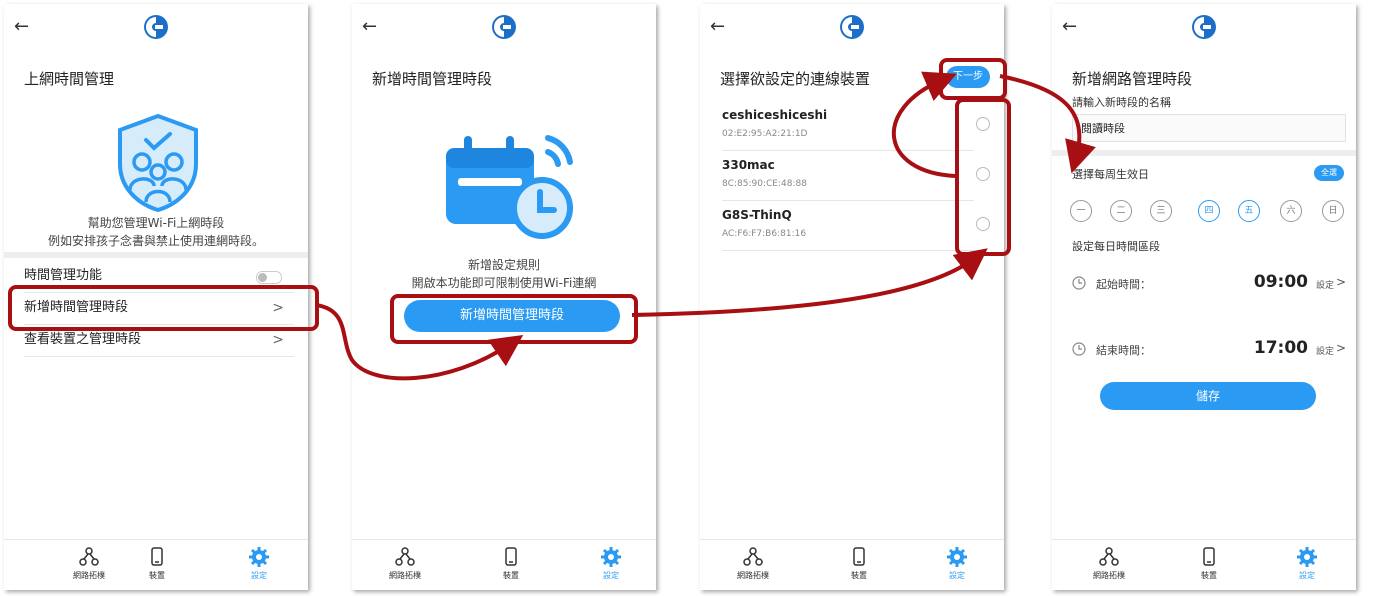  Describe the element at coordinates (1329, 173) in the screenshot. I see `select-all-button: 全選` at that location.